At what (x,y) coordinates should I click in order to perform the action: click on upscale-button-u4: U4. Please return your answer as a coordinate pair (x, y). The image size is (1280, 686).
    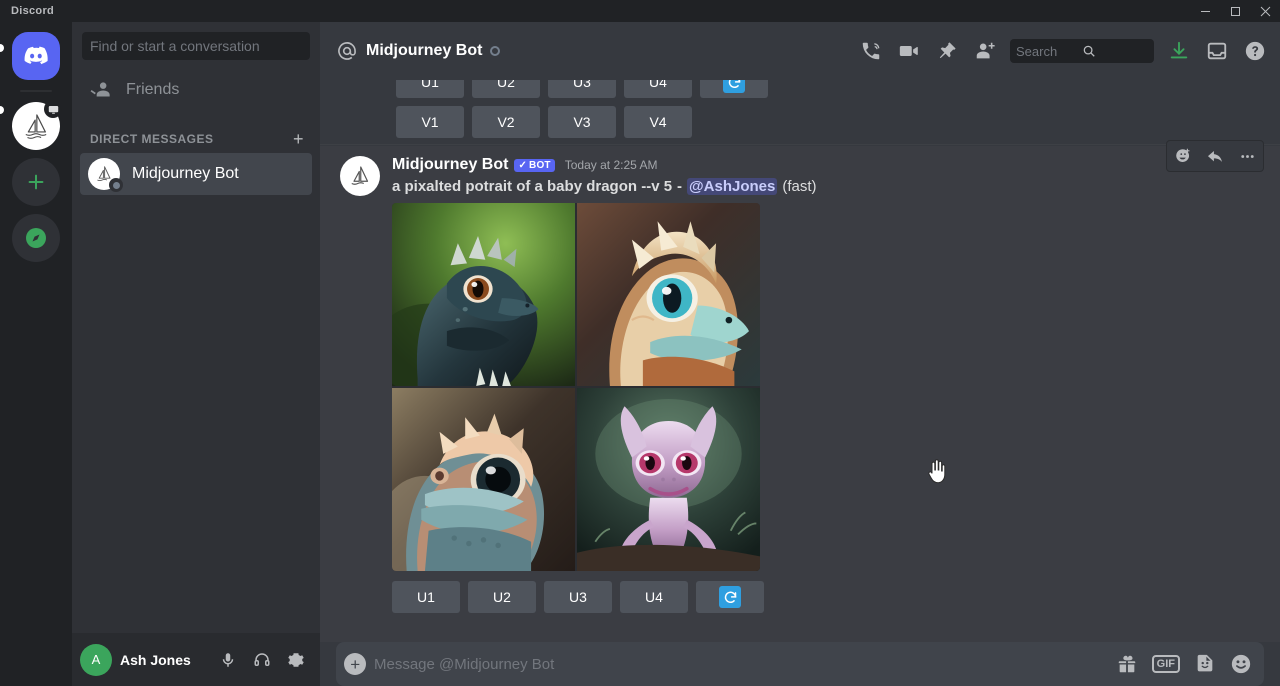
    Looking at the image, I should click on (658, 89).